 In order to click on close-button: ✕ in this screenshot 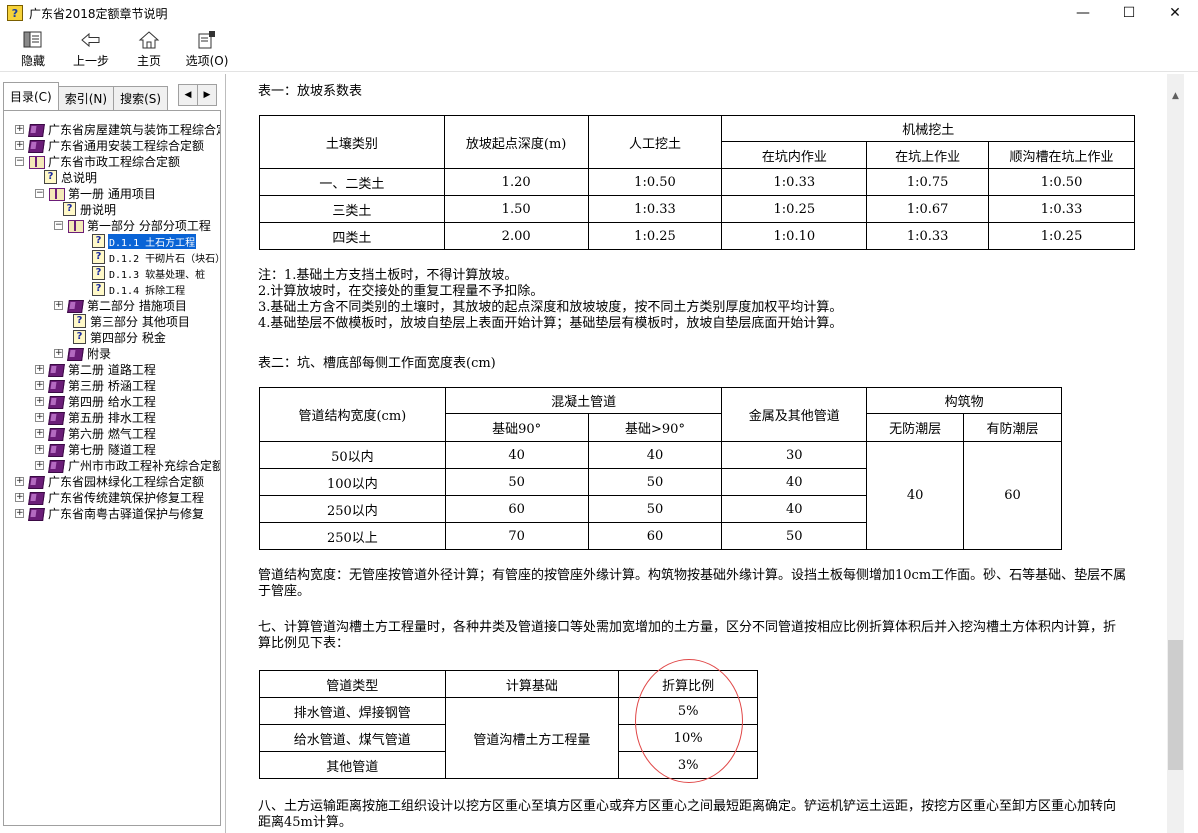, I will do `click(1175, 13)`.